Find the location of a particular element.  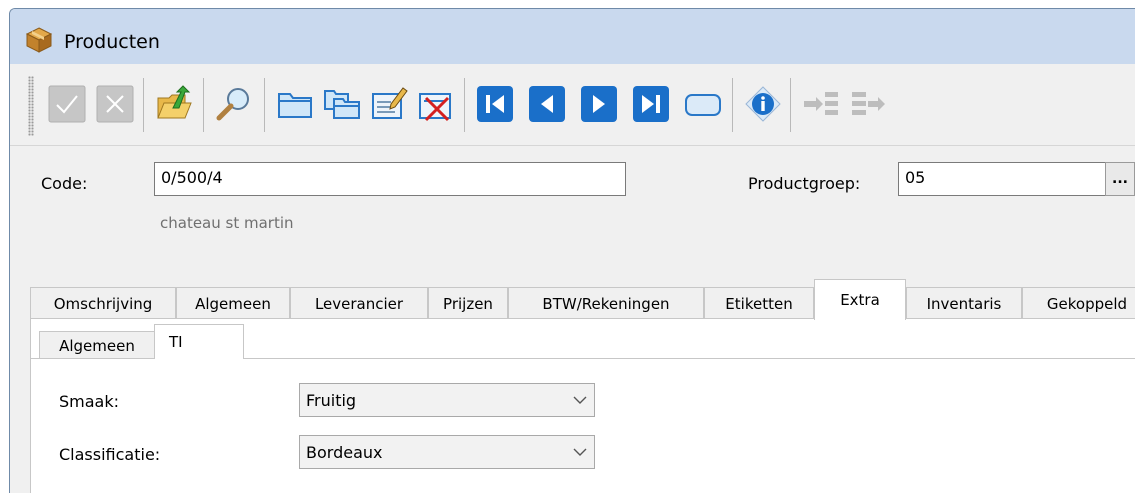

previous-record-button is located at coordinates (547, 104).